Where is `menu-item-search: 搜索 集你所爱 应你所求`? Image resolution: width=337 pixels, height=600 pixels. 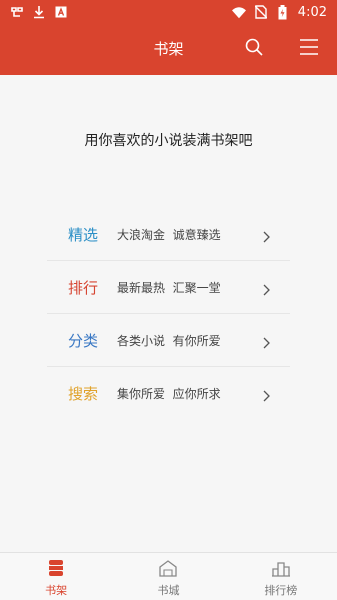
menu-item-search: 搜索 集你所爱 应你所求 is located at coordinates (168, 393).